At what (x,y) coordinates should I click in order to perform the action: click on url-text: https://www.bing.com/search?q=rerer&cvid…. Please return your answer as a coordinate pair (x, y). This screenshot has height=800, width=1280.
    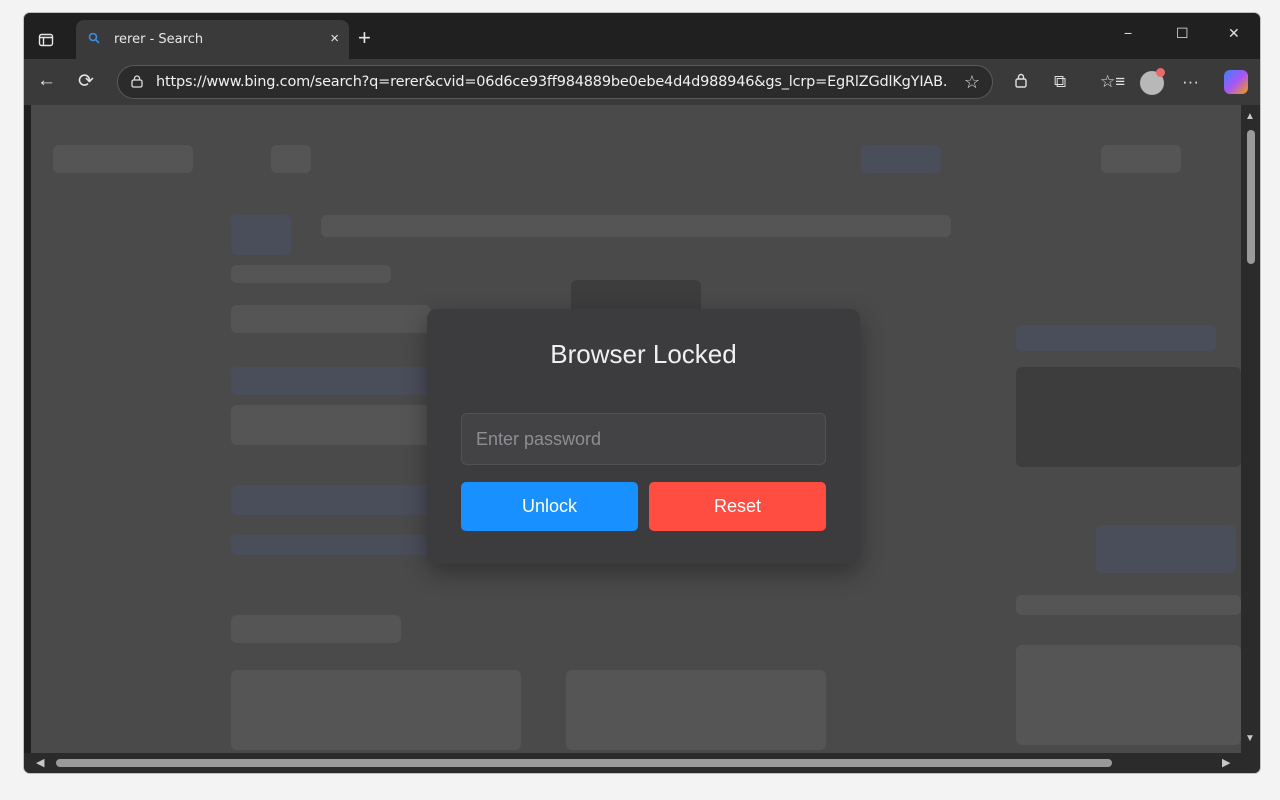
    Looking at the image, I should click on (551, 82).